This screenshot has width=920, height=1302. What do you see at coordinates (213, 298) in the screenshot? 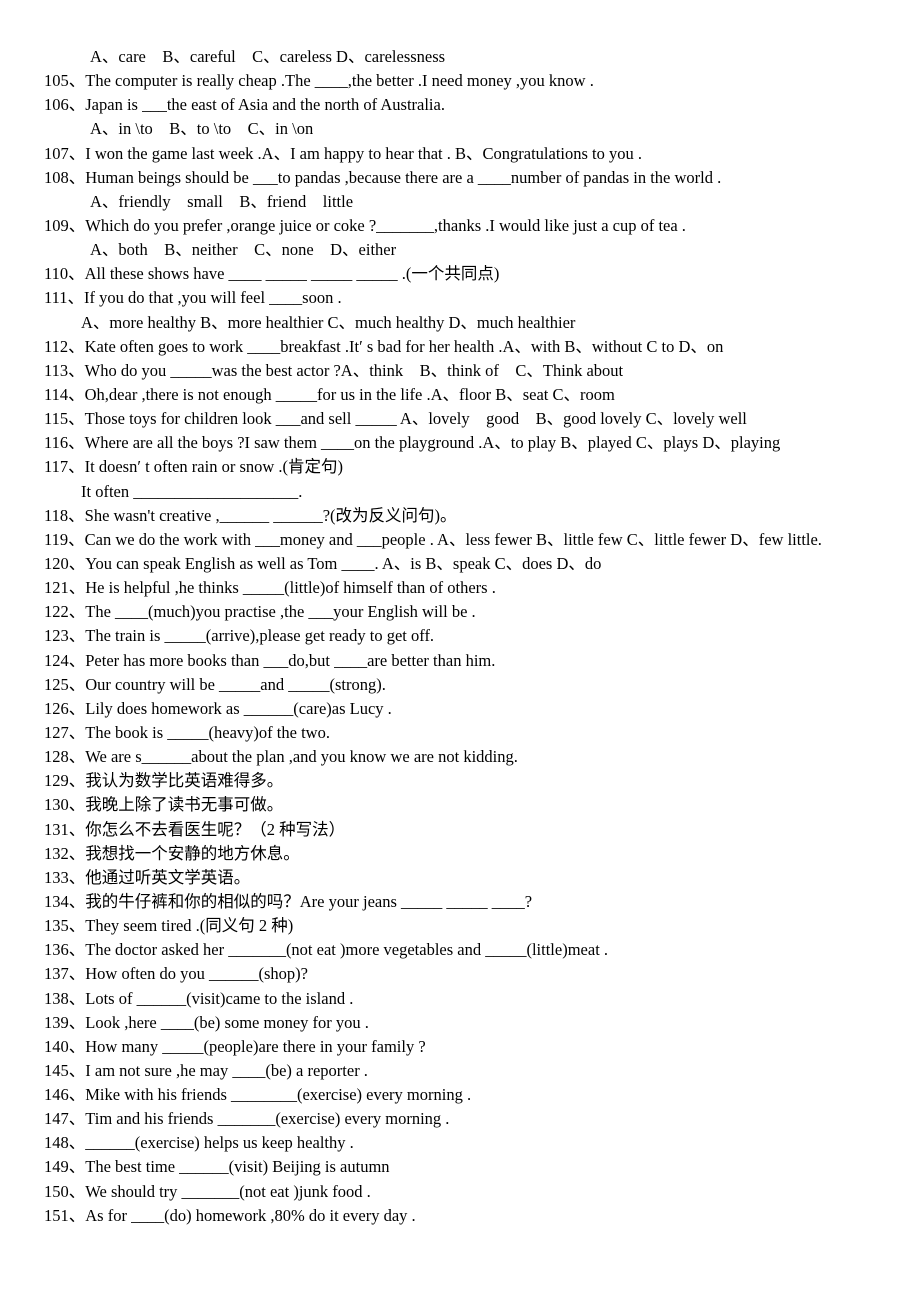
I see `question-text: If you do that ,you will feel ____soon .` at bounding box center [213, 298].